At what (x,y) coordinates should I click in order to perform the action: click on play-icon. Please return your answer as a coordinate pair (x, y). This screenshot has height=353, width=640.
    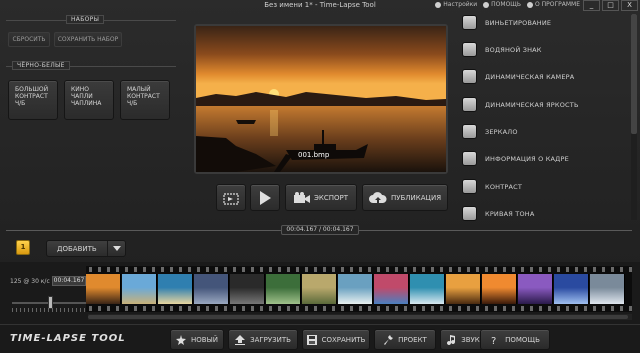
    Looking at the image, I should click on (265, 197).